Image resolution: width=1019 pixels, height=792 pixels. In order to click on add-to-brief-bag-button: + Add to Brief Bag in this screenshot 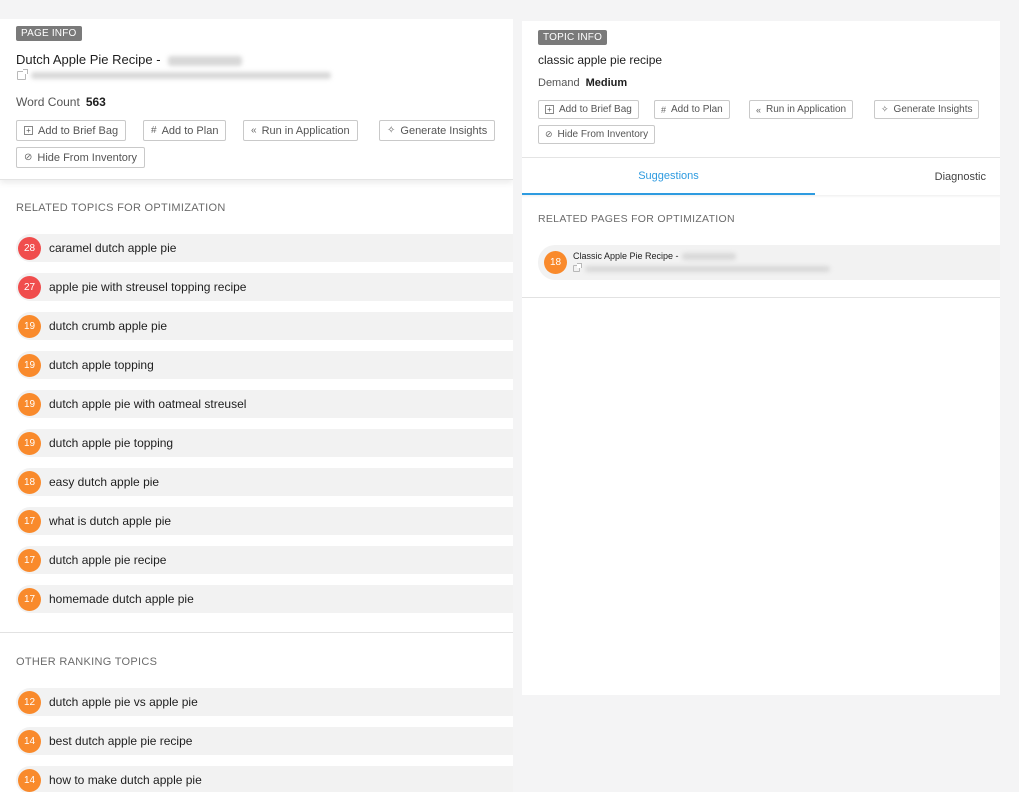, I will do `click(71, 130)`.